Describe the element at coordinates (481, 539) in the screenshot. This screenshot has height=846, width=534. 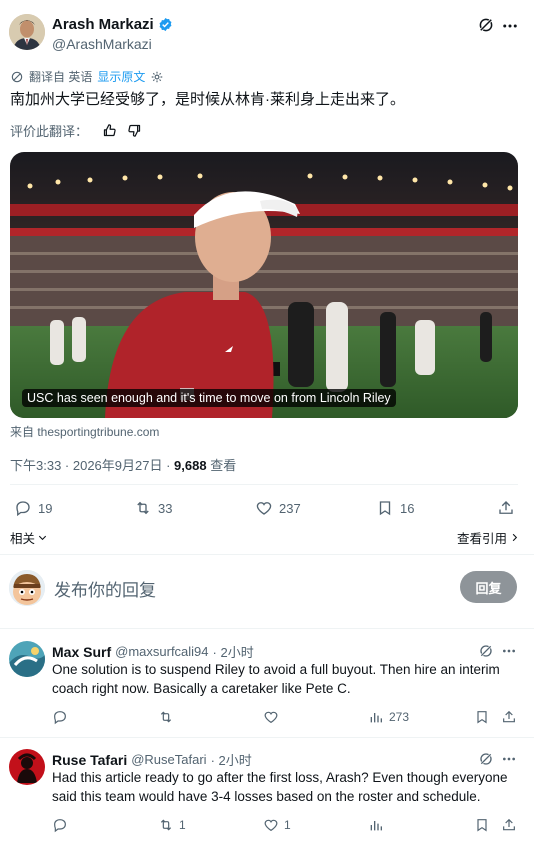
I see `view-quotes-label: 查看引用` at that location.